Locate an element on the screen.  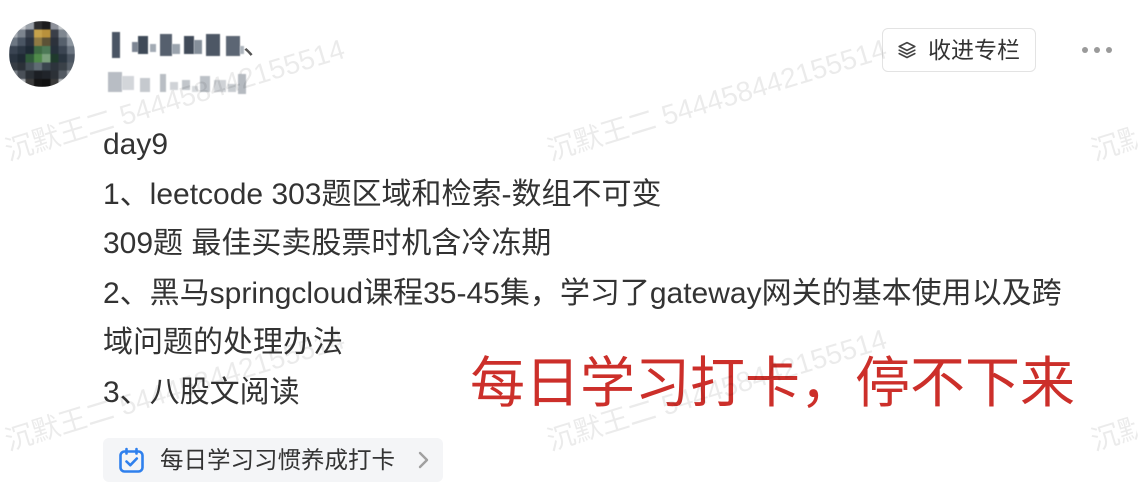
add-to-column-button: 收进专栏 is located at coordinates (959, 50).